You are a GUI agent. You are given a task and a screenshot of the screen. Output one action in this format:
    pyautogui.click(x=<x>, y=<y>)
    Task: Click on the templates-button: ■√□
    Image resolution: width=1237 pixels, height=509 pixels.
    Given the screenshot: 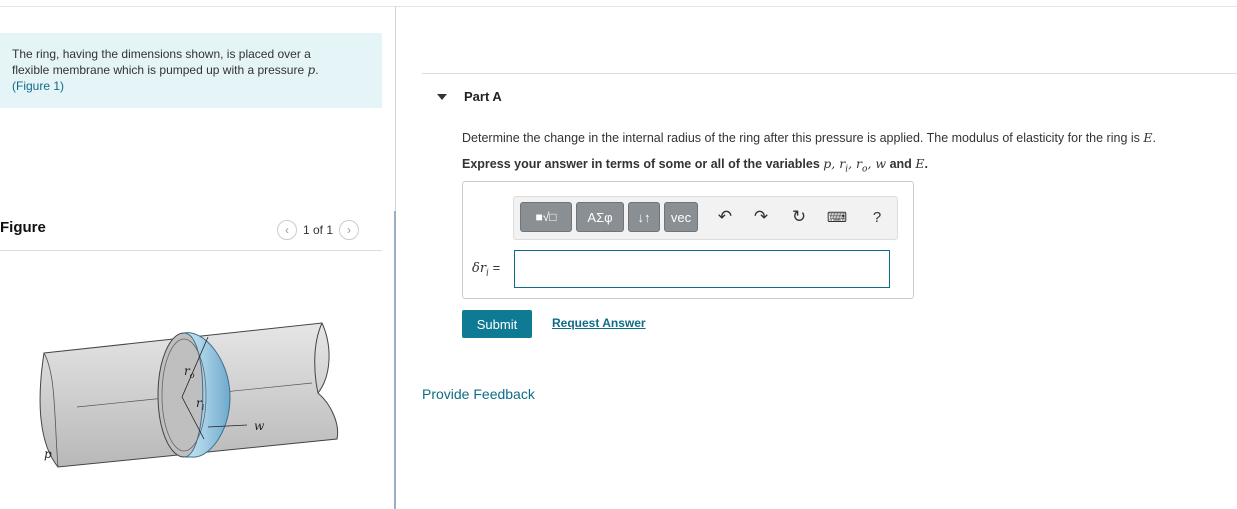 What is the action you would take?
    pyautogui.click(x=546, y=217)
    